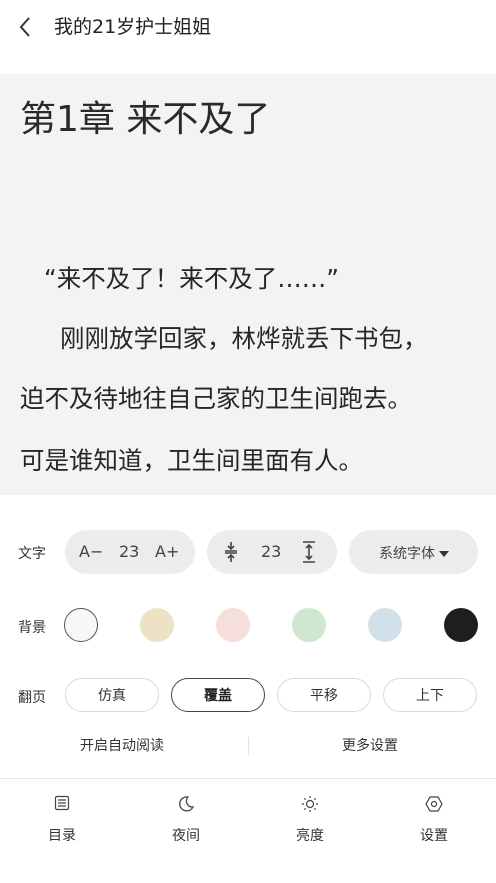 The image size is (496, 883). I want to click on nav-item-settings: 设置, so click(434, 820).